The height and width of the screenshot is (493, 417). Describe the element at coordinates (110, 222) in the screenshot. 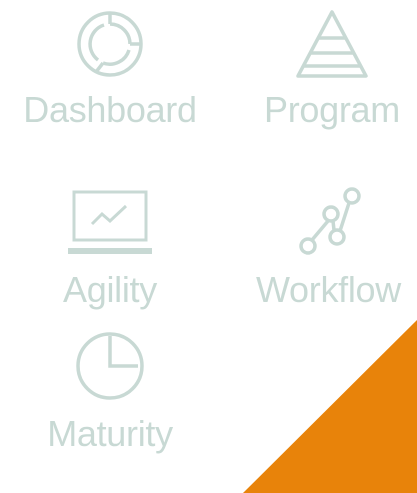

I see `monitor-trend-icon` at that location.